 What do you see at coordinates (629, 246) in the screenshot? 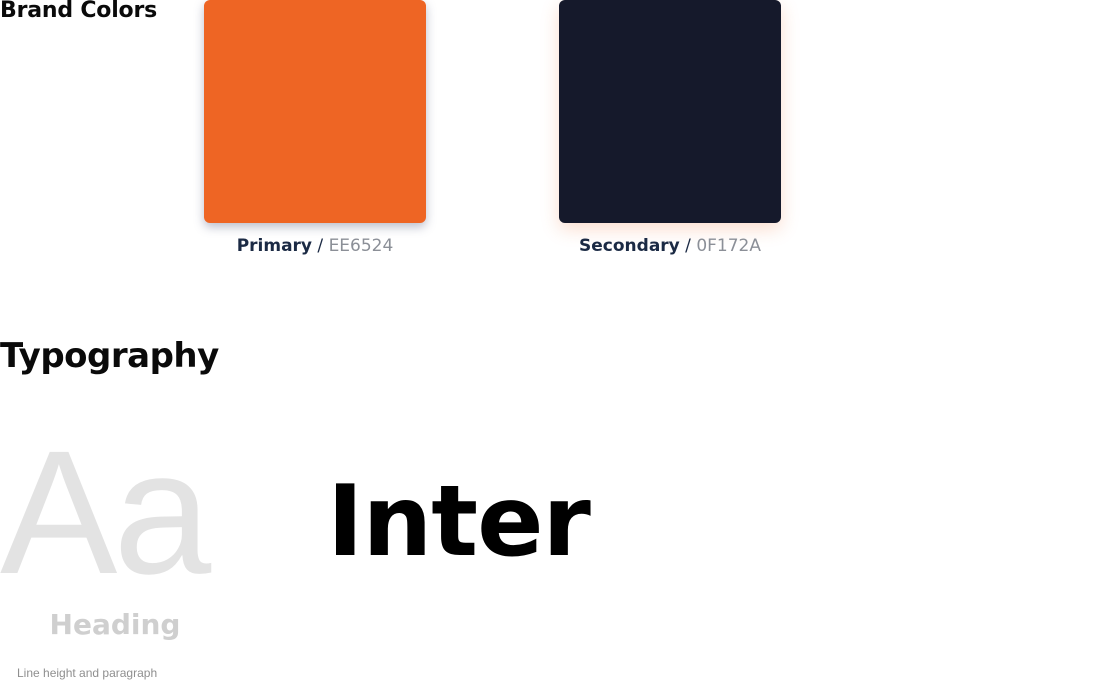
I see `secondary-color-name: Secondary` at bounding box center [629, 246].